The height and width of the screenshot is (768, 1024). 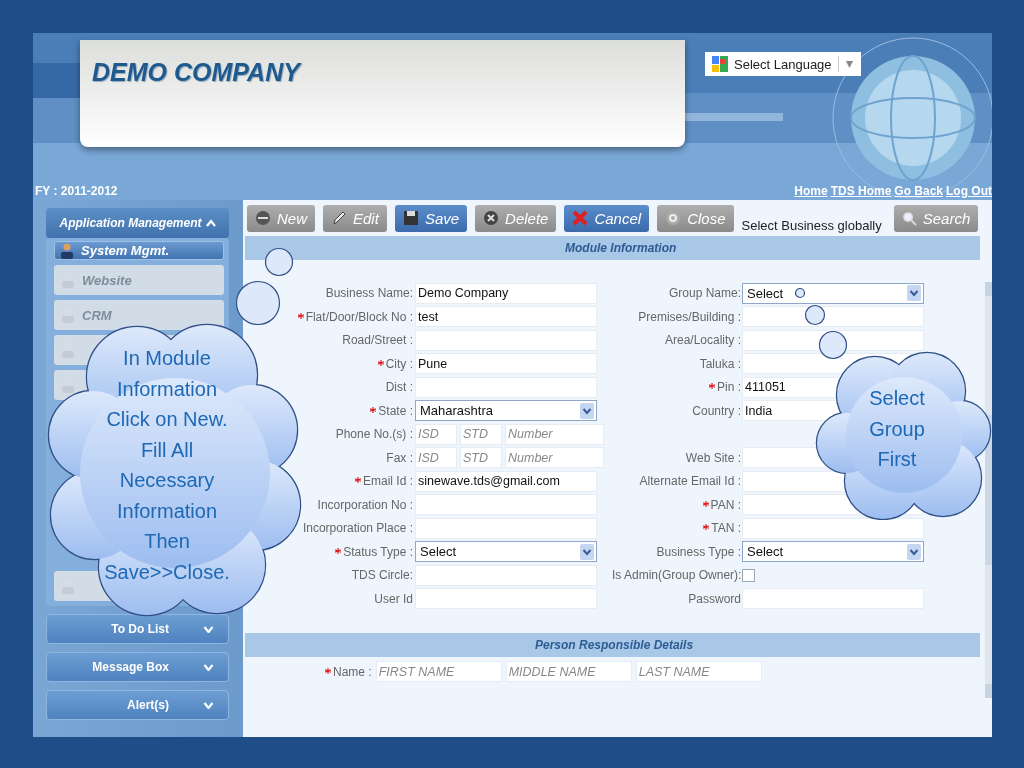 I want to click on sidebar-header: Application Management, so click(x=137, y=223).